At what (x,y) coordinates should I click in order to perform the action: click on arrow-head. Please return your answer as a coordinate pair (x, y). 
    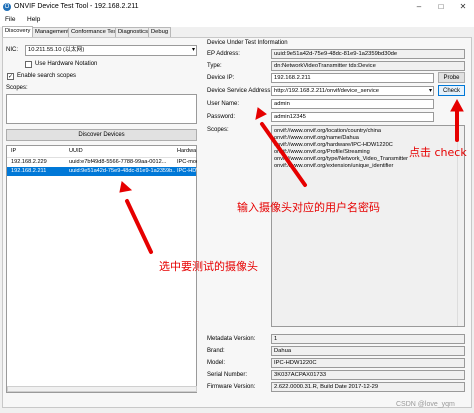
    Looking at the image, I should click on (261, 113).